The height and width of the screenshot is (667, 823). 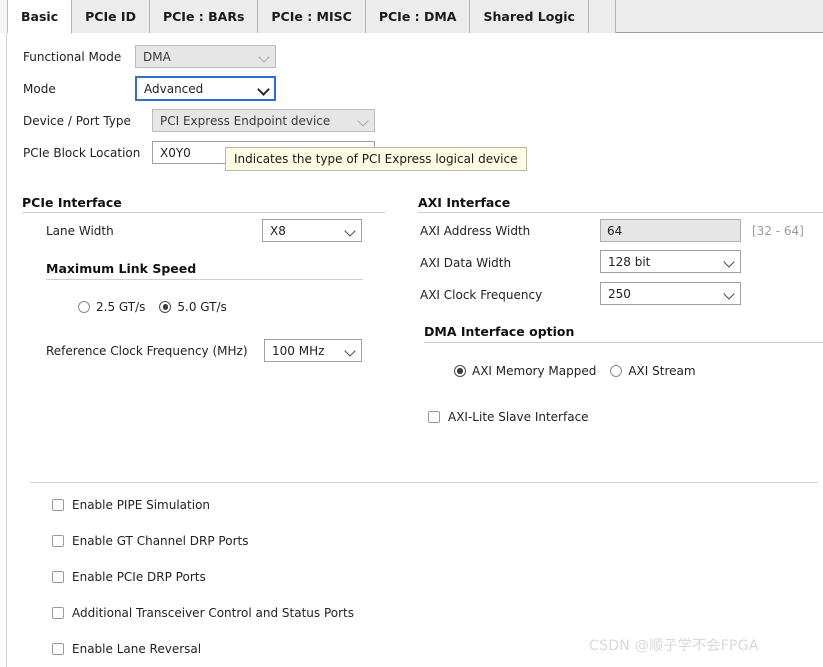 I want to click on tab-label: Basic, so click(x=40, y=16).